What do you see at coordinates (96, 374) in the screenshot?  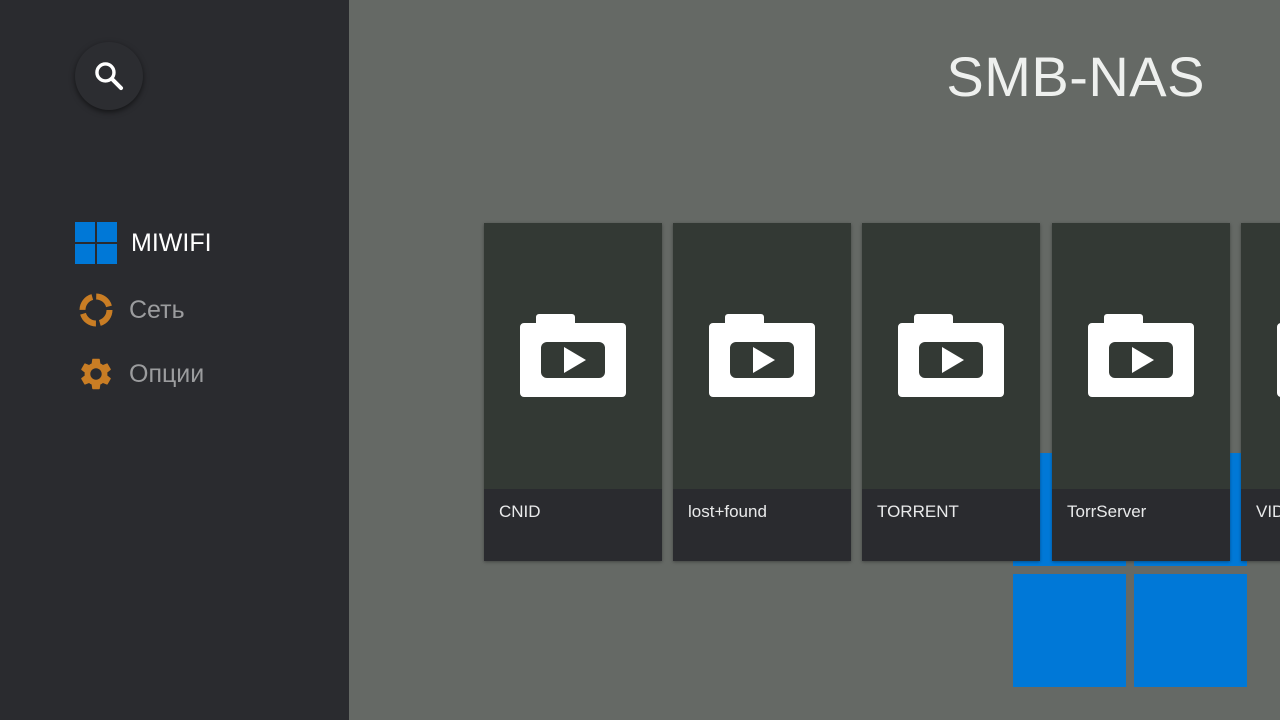 I see `gear-icon` at bounding box center [96, 374].